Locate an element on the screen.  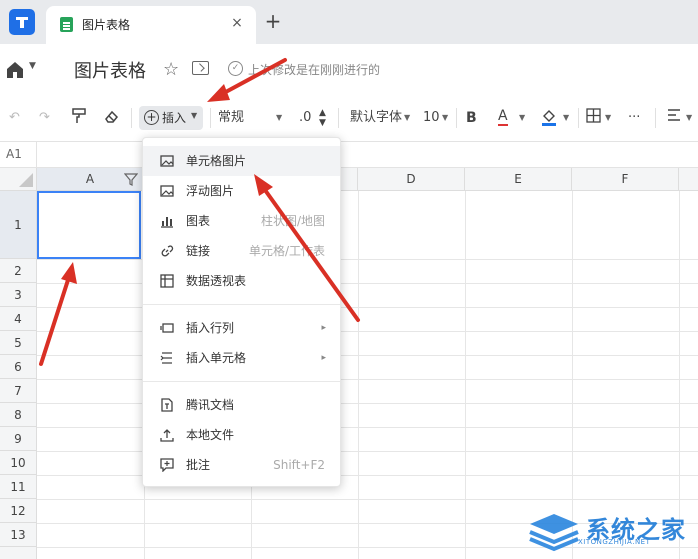
browser-tab: 图片表格 × is located at coordinates (151, 25).